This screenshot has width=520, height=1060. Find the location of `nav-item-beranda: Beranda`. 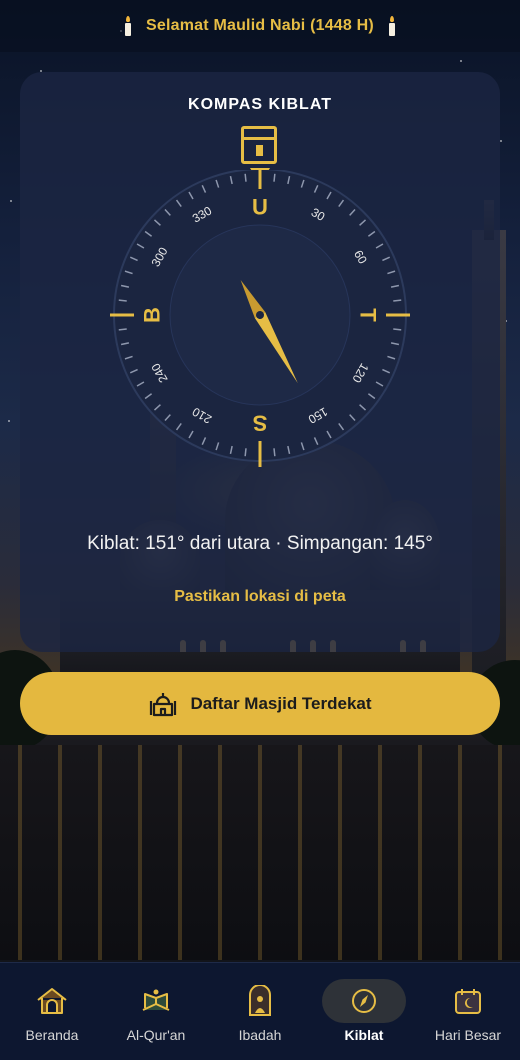

nav-item-beranda: Beranda is located at coordinates (52, 1011).